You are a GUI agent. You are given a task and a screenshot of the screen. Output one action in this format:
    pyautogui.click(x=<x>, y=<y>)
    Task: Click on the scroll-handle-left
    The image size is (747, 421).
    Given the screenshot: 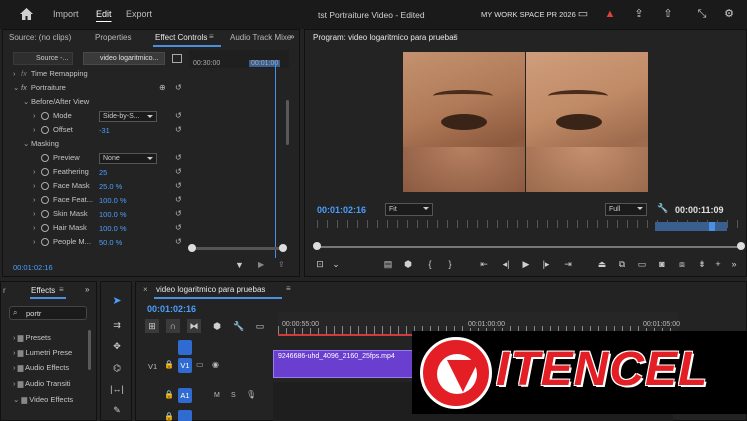 What is the action you would take?
    pyautogui.click(x=192, y=248)
    